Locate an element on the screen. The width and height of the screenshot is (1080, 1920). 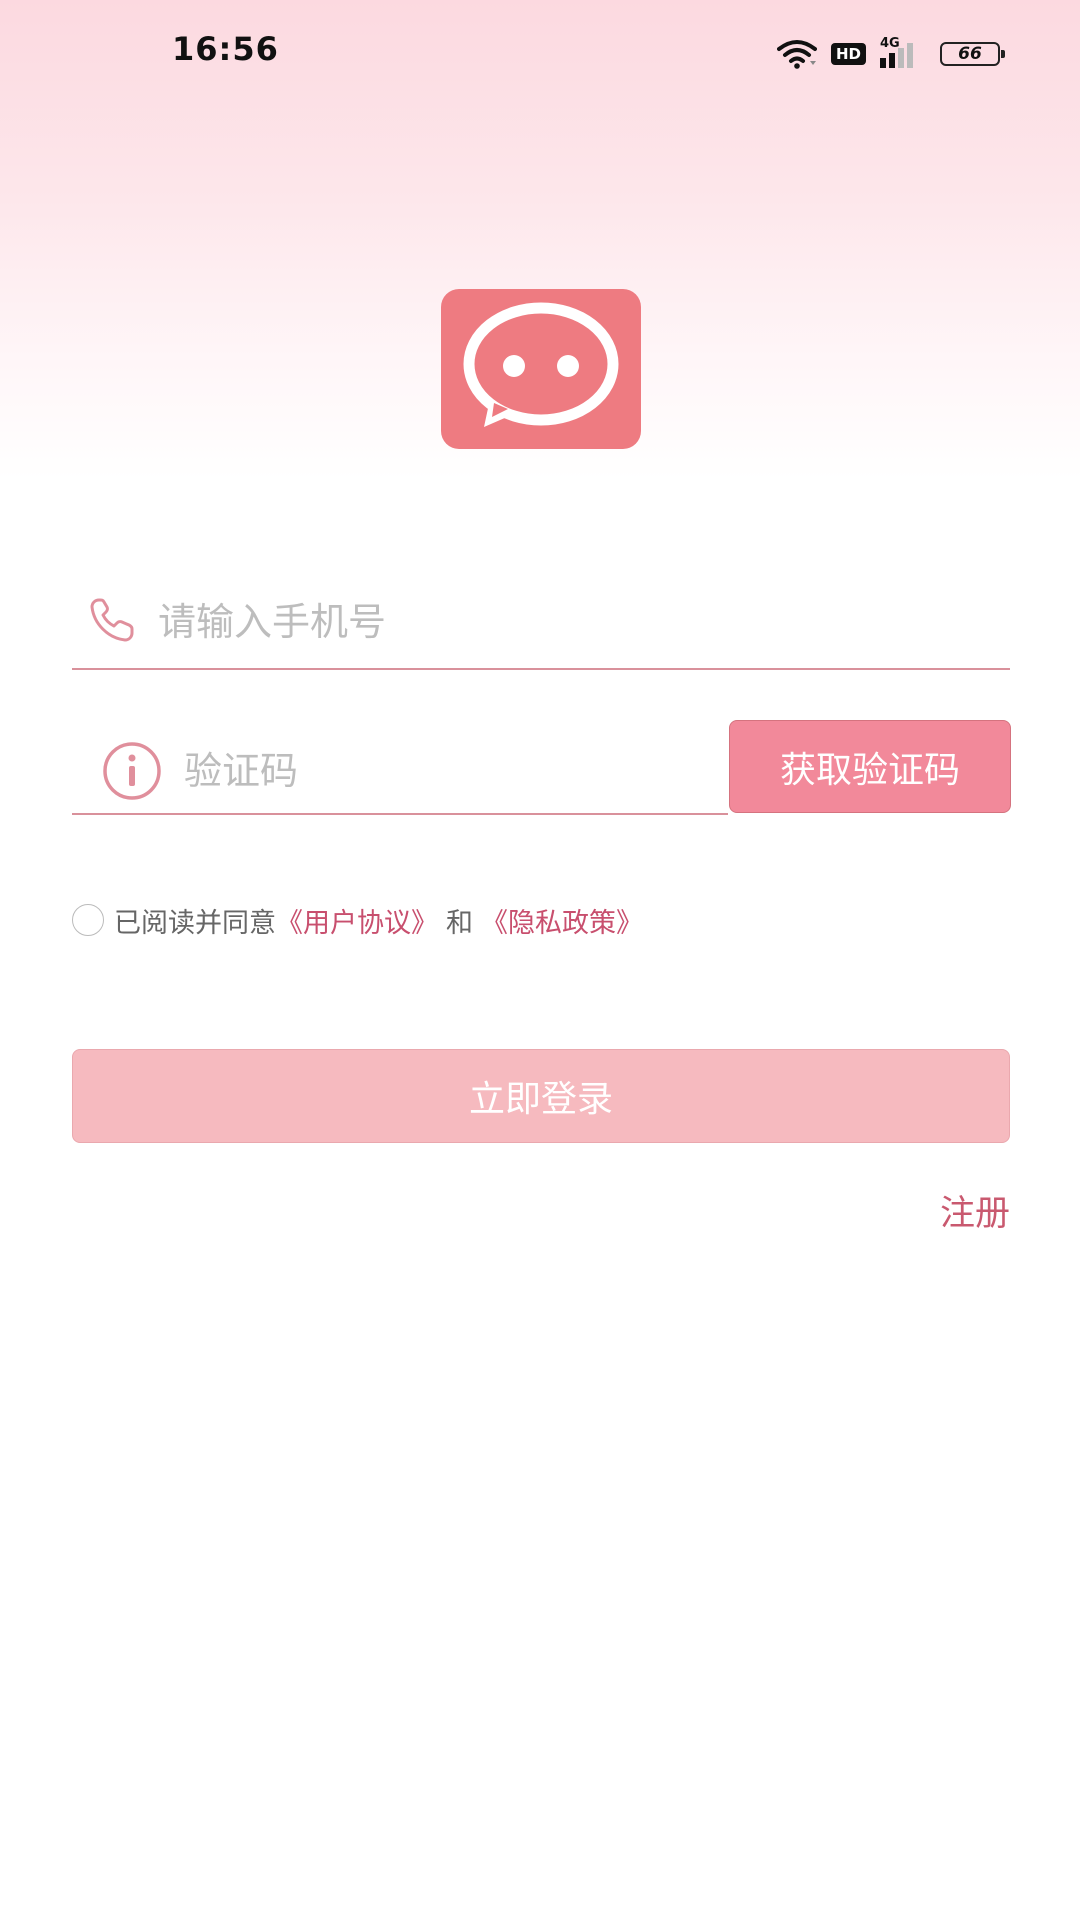
phone-icon is located at coordinates (112, 620).